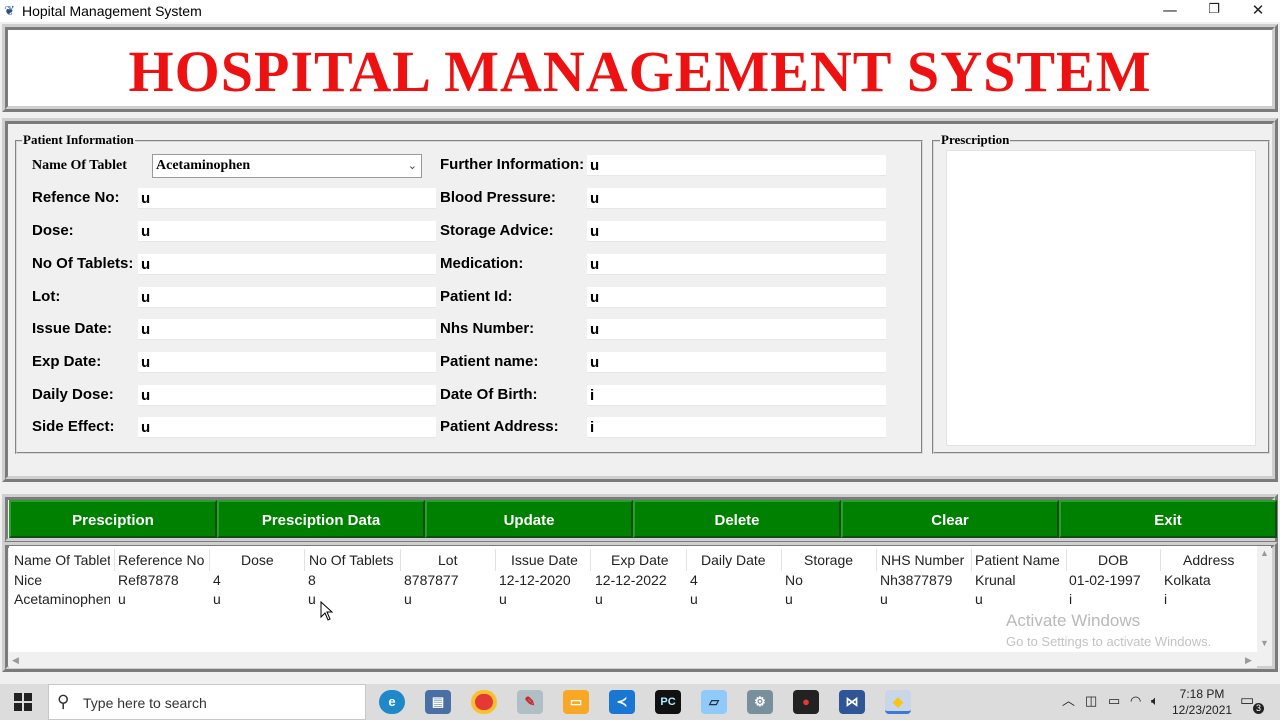  What do you see at coordinates (1247, 701) in the screenshot?
I see `notification-icon: ▭` at bounding box center [1247, 701].